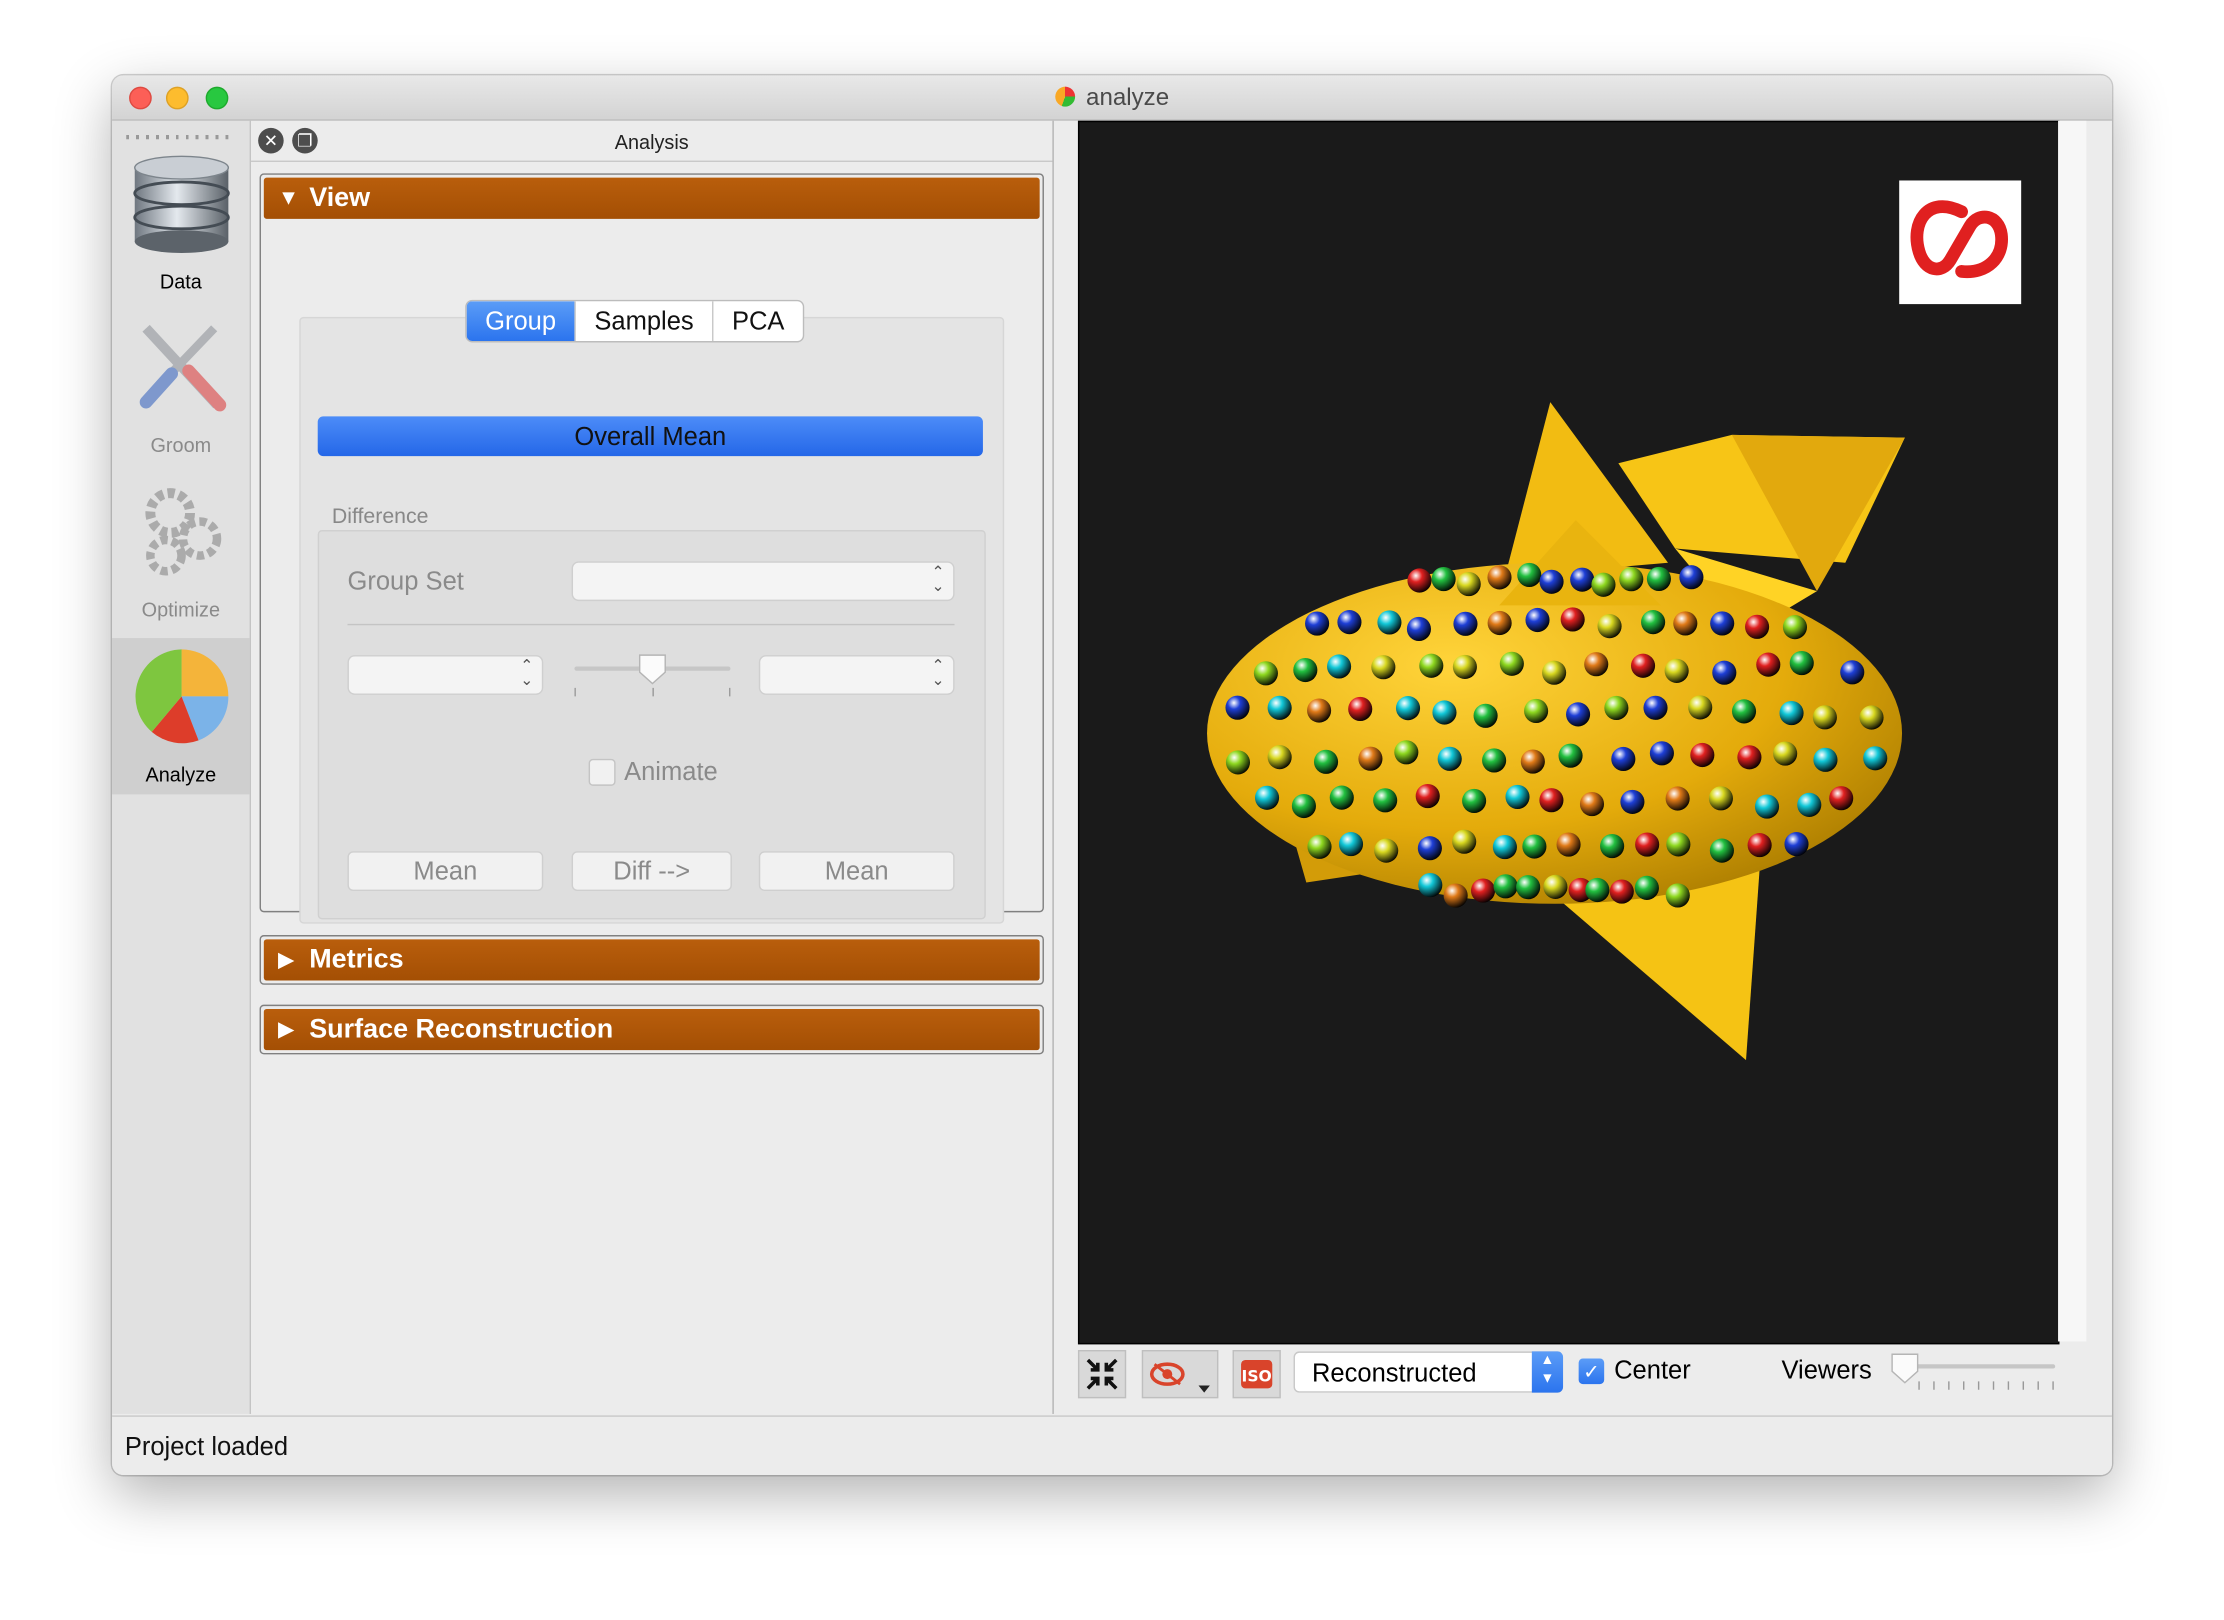  I want to click on window-title-text: analyze, so click(1128, 97).